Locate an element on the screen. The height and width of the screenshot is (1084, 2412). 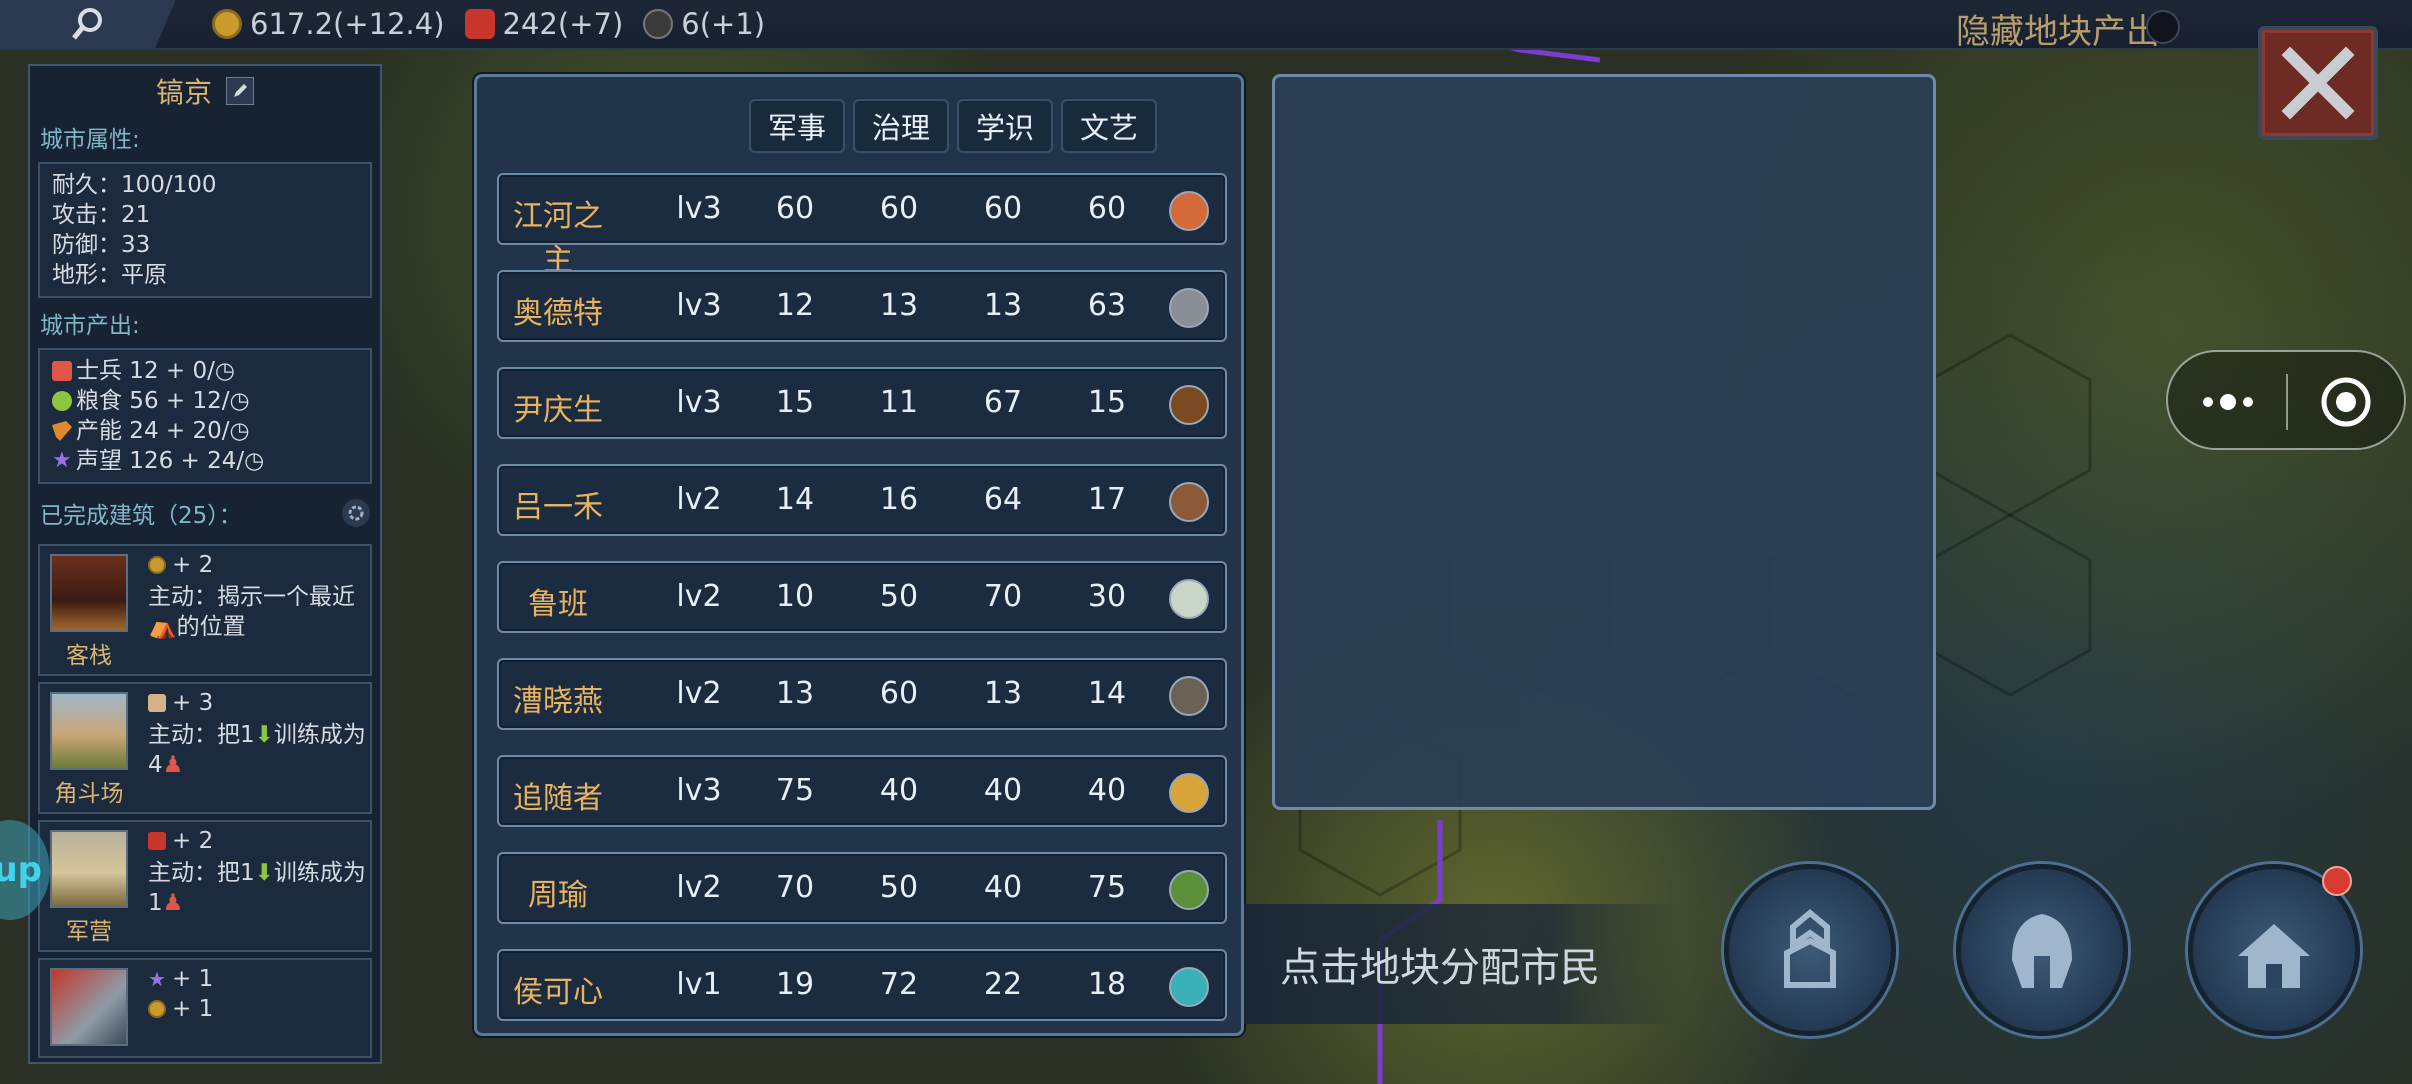
attr-attack: 攻击：21 is located at coordinates (101, 215).